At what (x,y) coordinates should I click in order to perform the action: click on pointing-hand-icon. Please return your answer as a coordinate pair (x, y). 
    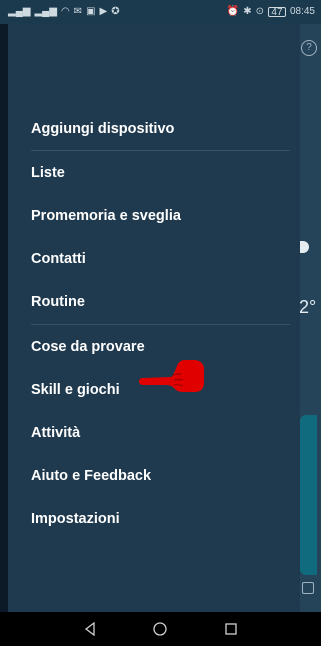
    Looking at the image, I should click on (171, 376).